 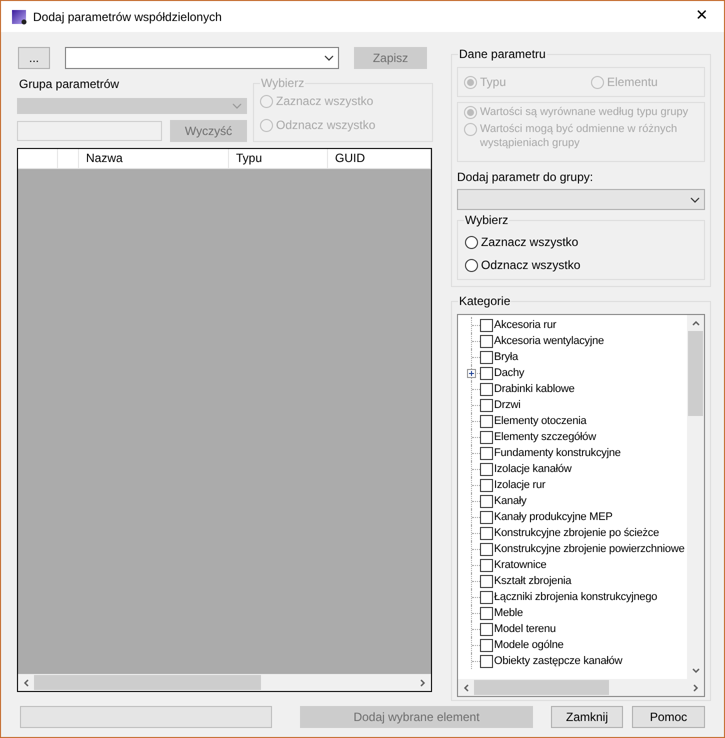 I want to click on category-label: Fundamenty konstrukcyjne, so click(x=557, y=453).